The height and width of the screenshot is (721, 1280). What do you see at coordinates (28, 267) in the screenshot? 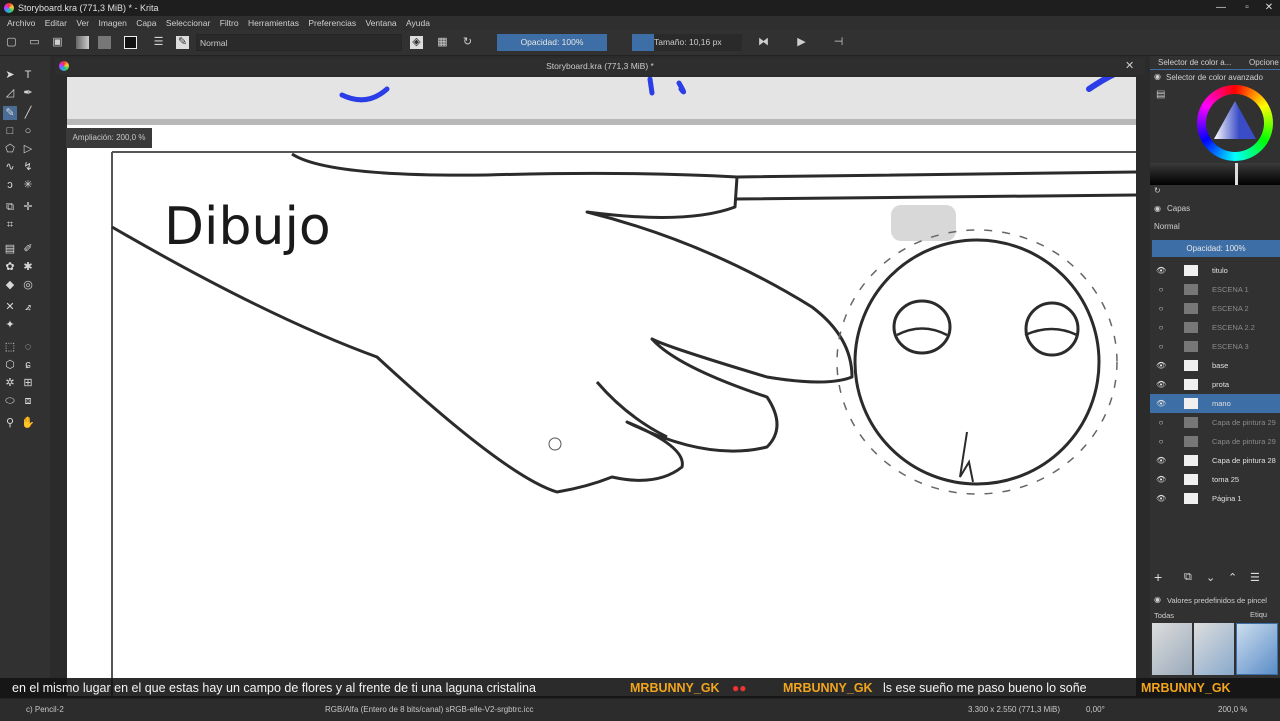
I see `smart-patch-tool-icon: ✱` at bounding box center [28, 267].